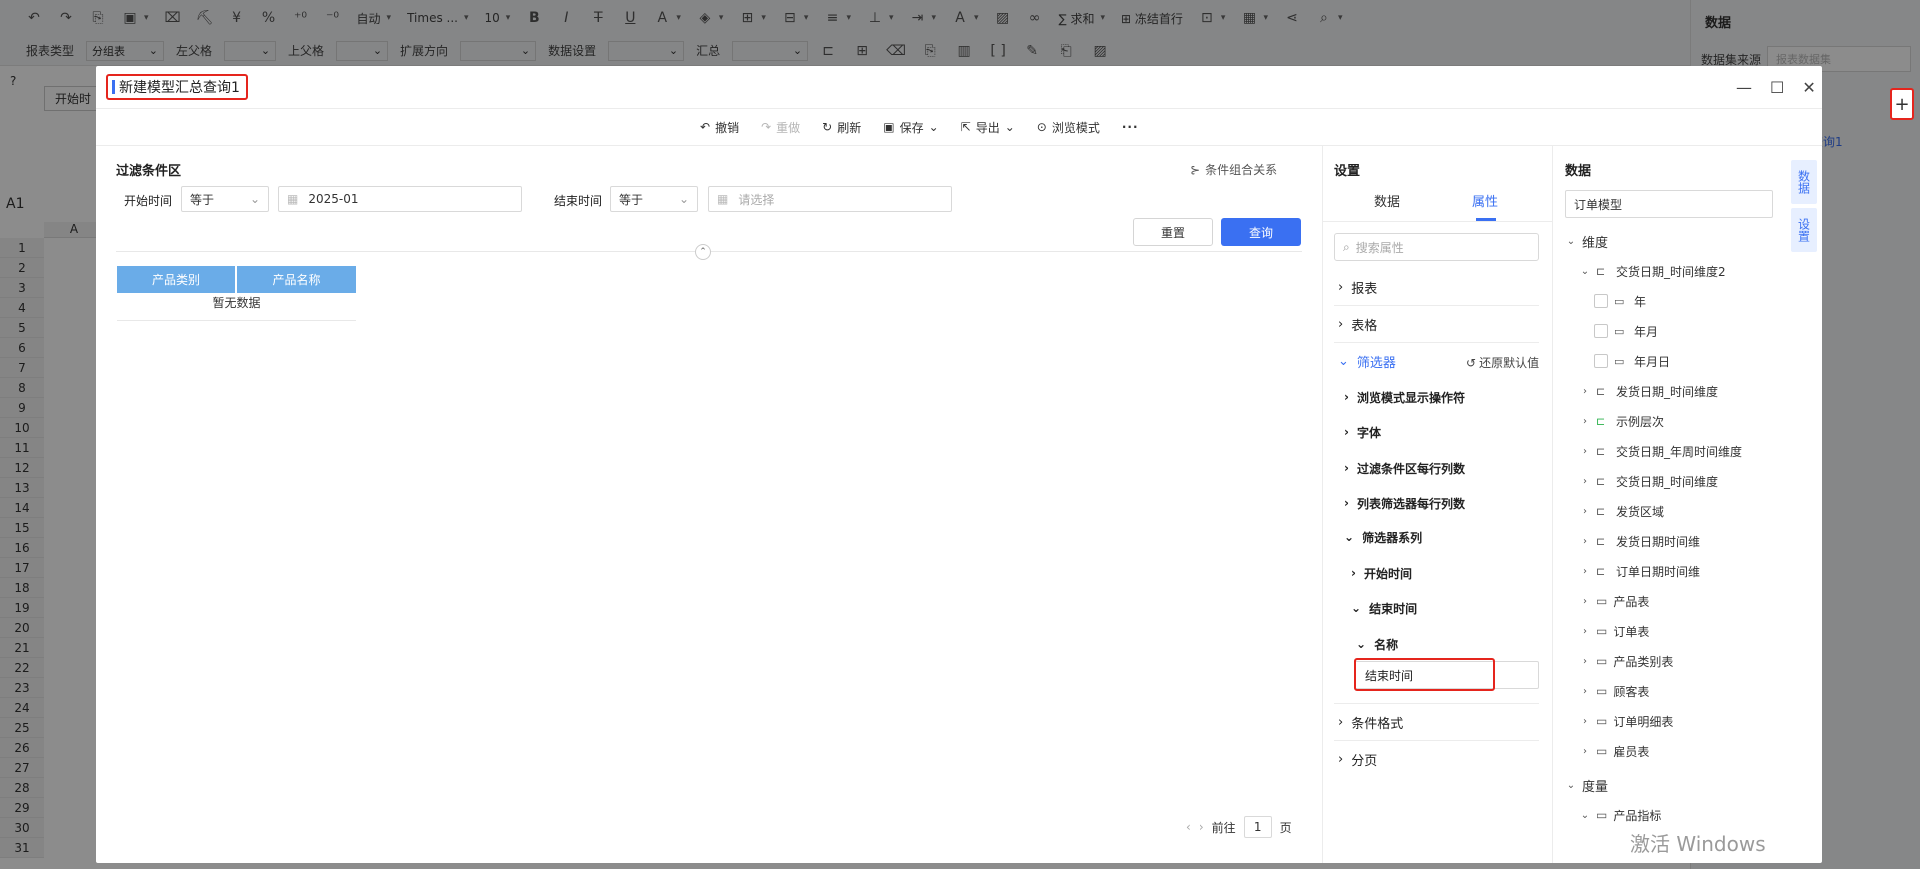  Describe the element at coordinates (1578, 171) in the screenshot. I see `data-panel-title: 数据` at that location.